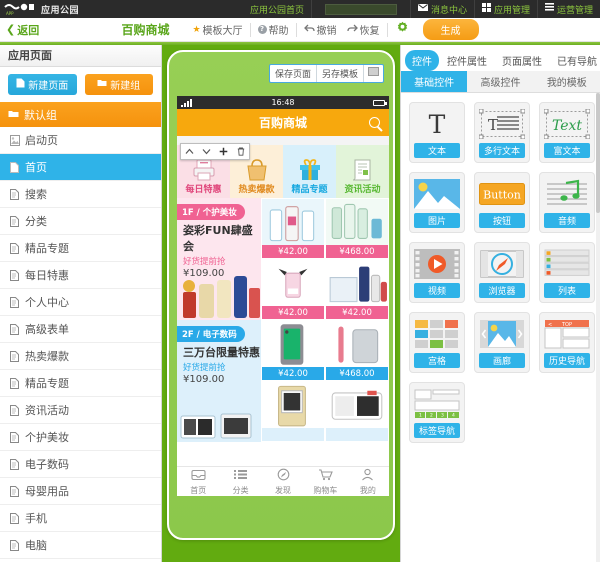  What do you see at coordinates (189, 151) in the screenshot?
I see `move-up-icon` at bounding box center [189, 151].